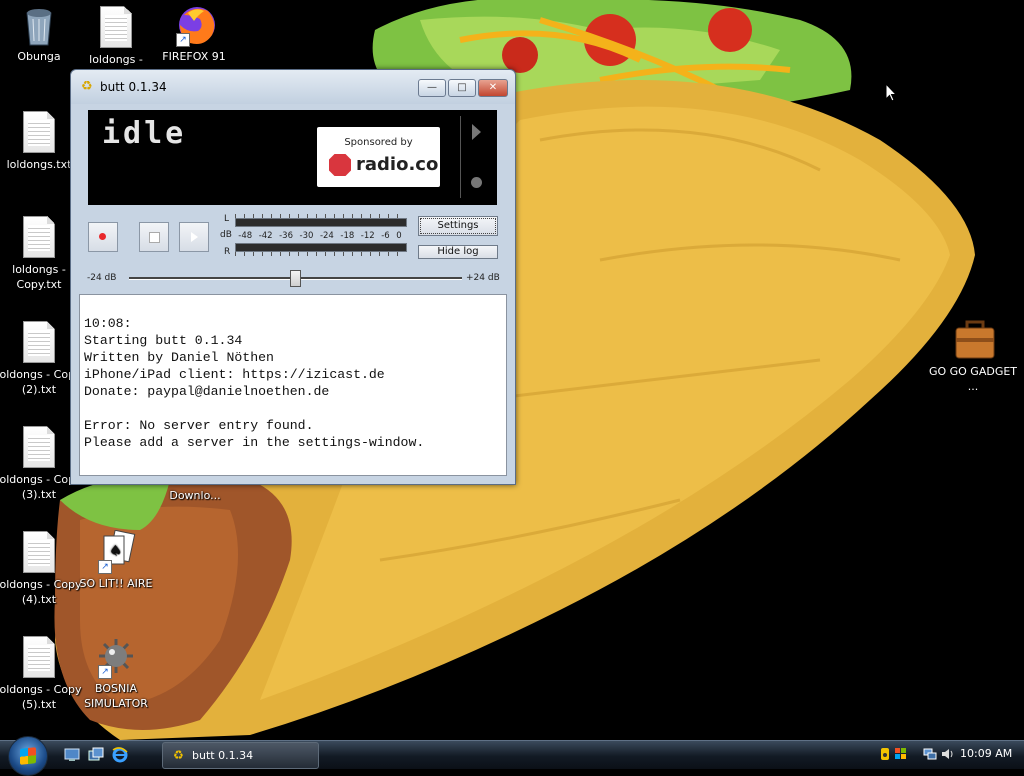 This screenshot has height=776, width=1024. I want to click on window-title: butt 0.1.34, so click(133, 87).